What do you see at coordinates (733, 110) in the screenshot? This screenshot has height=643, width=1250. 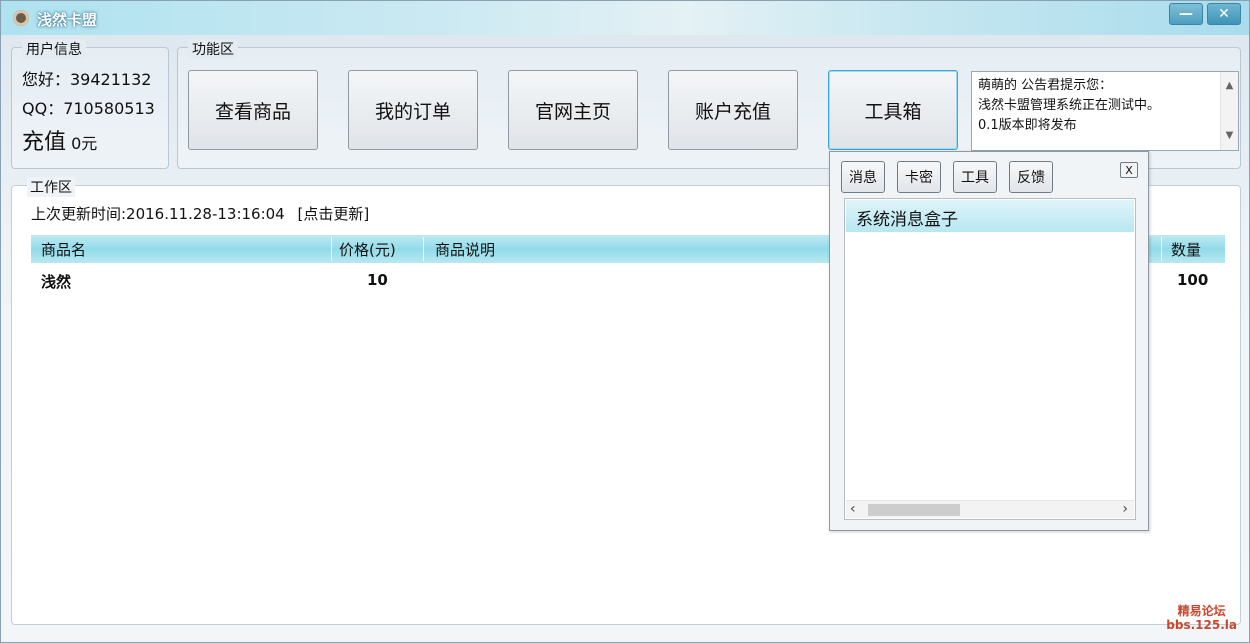 I see `account-recharge-button: 账户充值` at bounding box center [733, 110].